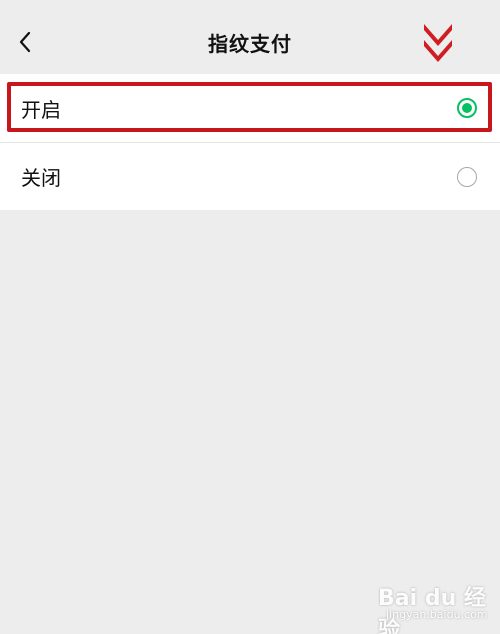  What do you see at coordinates (437, 614) in the screenshot?
I see `watermark-url: jingyan.baidu.com` at bounding box center [437, 614].